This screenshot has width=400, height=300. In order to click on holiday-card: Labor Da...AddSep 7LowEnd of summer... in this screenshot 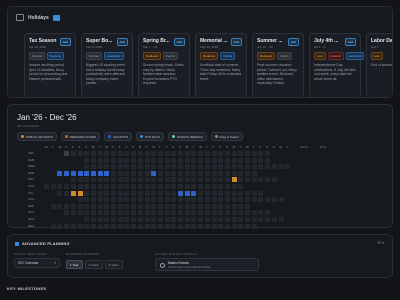, I will do `click(379, 65)`.